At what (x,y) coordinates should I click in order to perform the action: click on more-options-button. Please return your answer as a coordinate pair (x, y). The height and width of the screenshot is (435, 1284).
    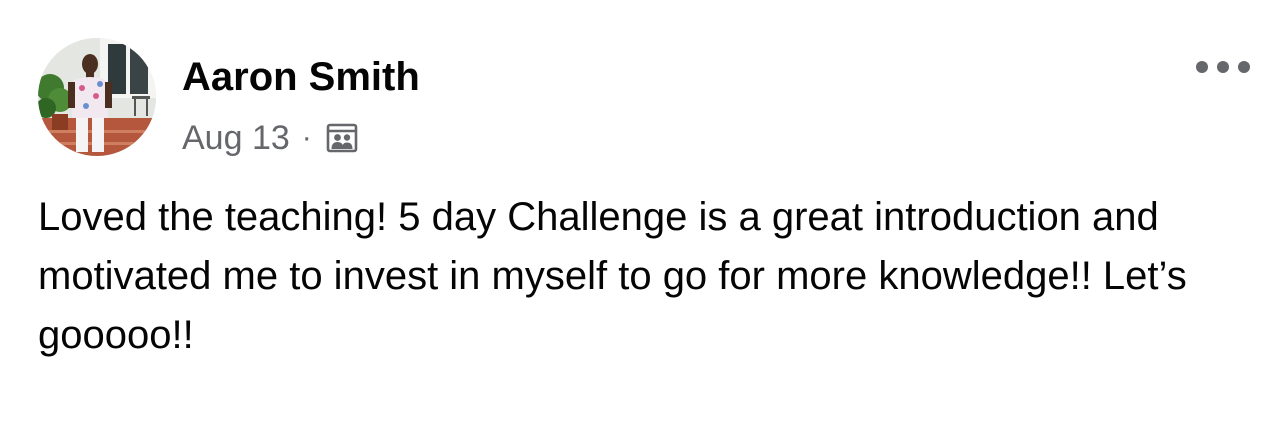
    Looking at the image, I should click on (1223, 67).